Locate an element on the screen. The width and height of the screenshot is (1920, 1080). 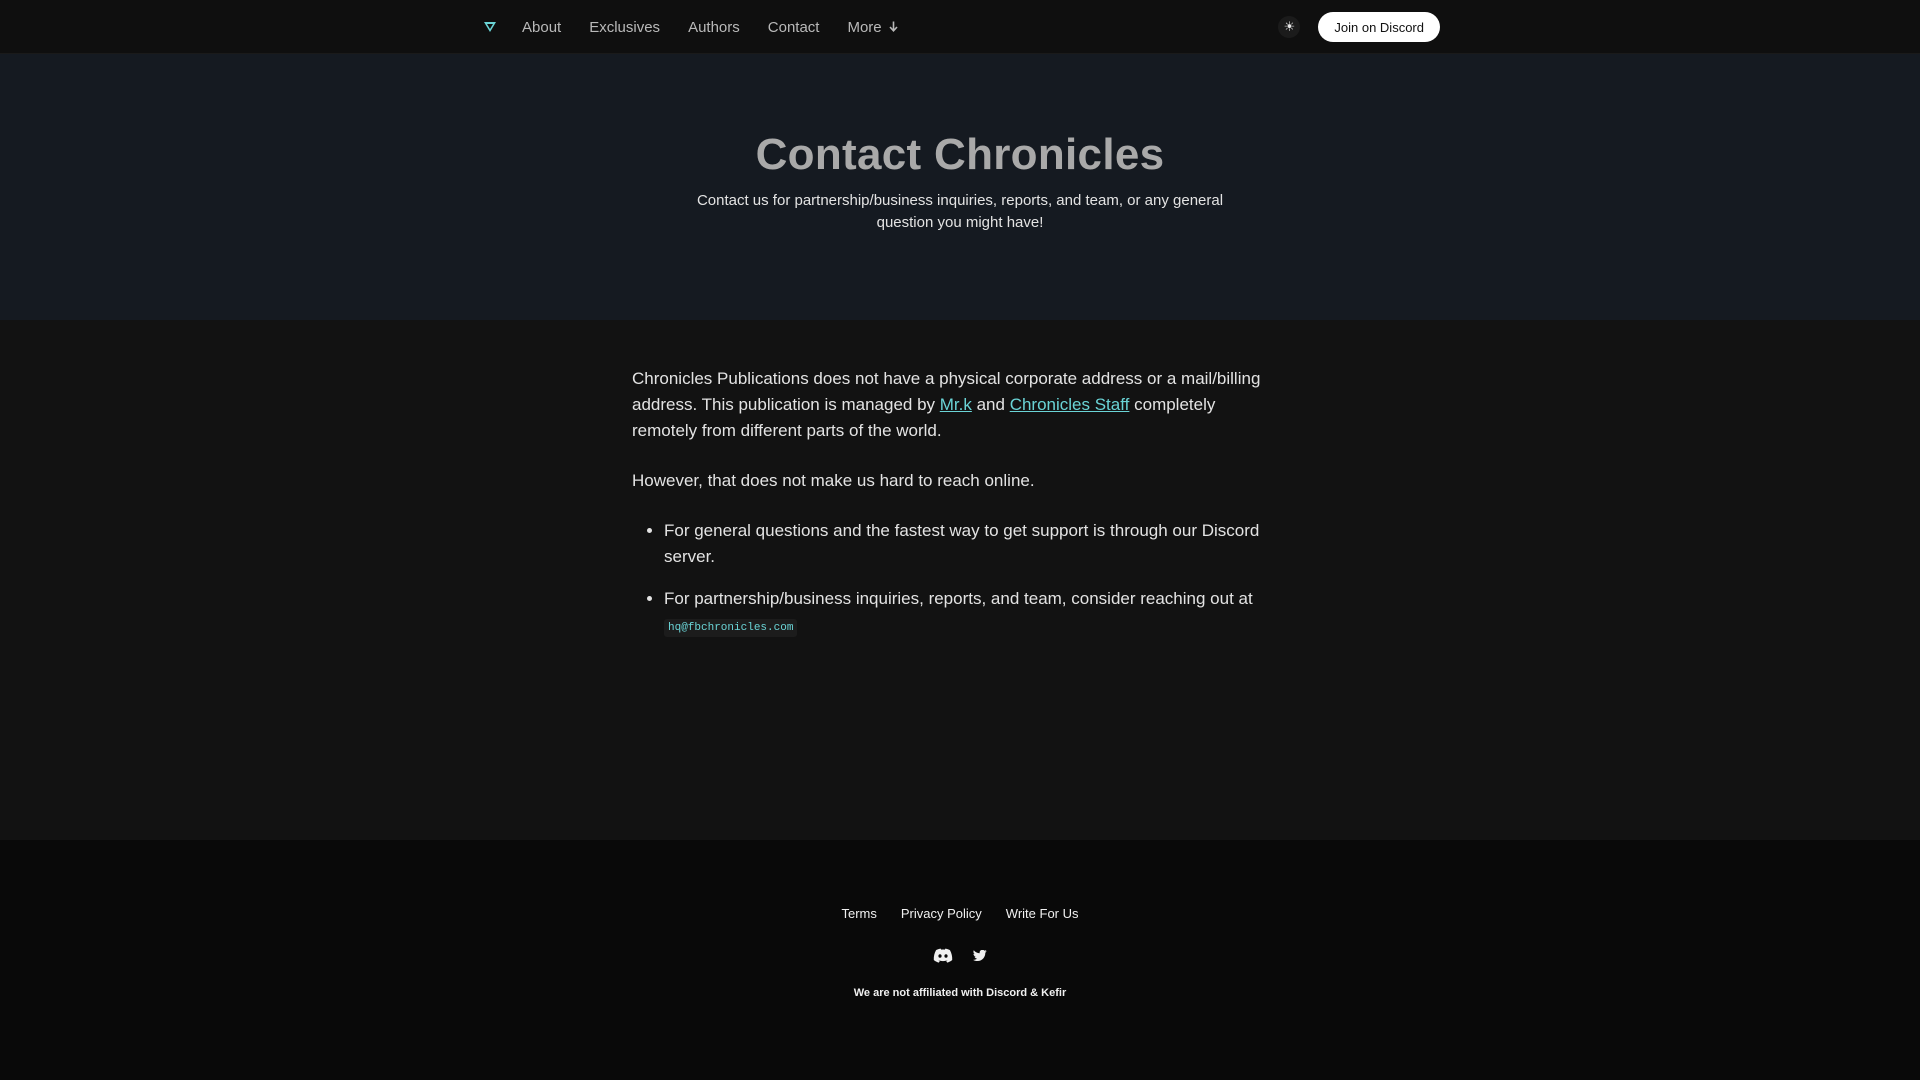
nav-more-dropdown: More is located at coordinates (872, 27).